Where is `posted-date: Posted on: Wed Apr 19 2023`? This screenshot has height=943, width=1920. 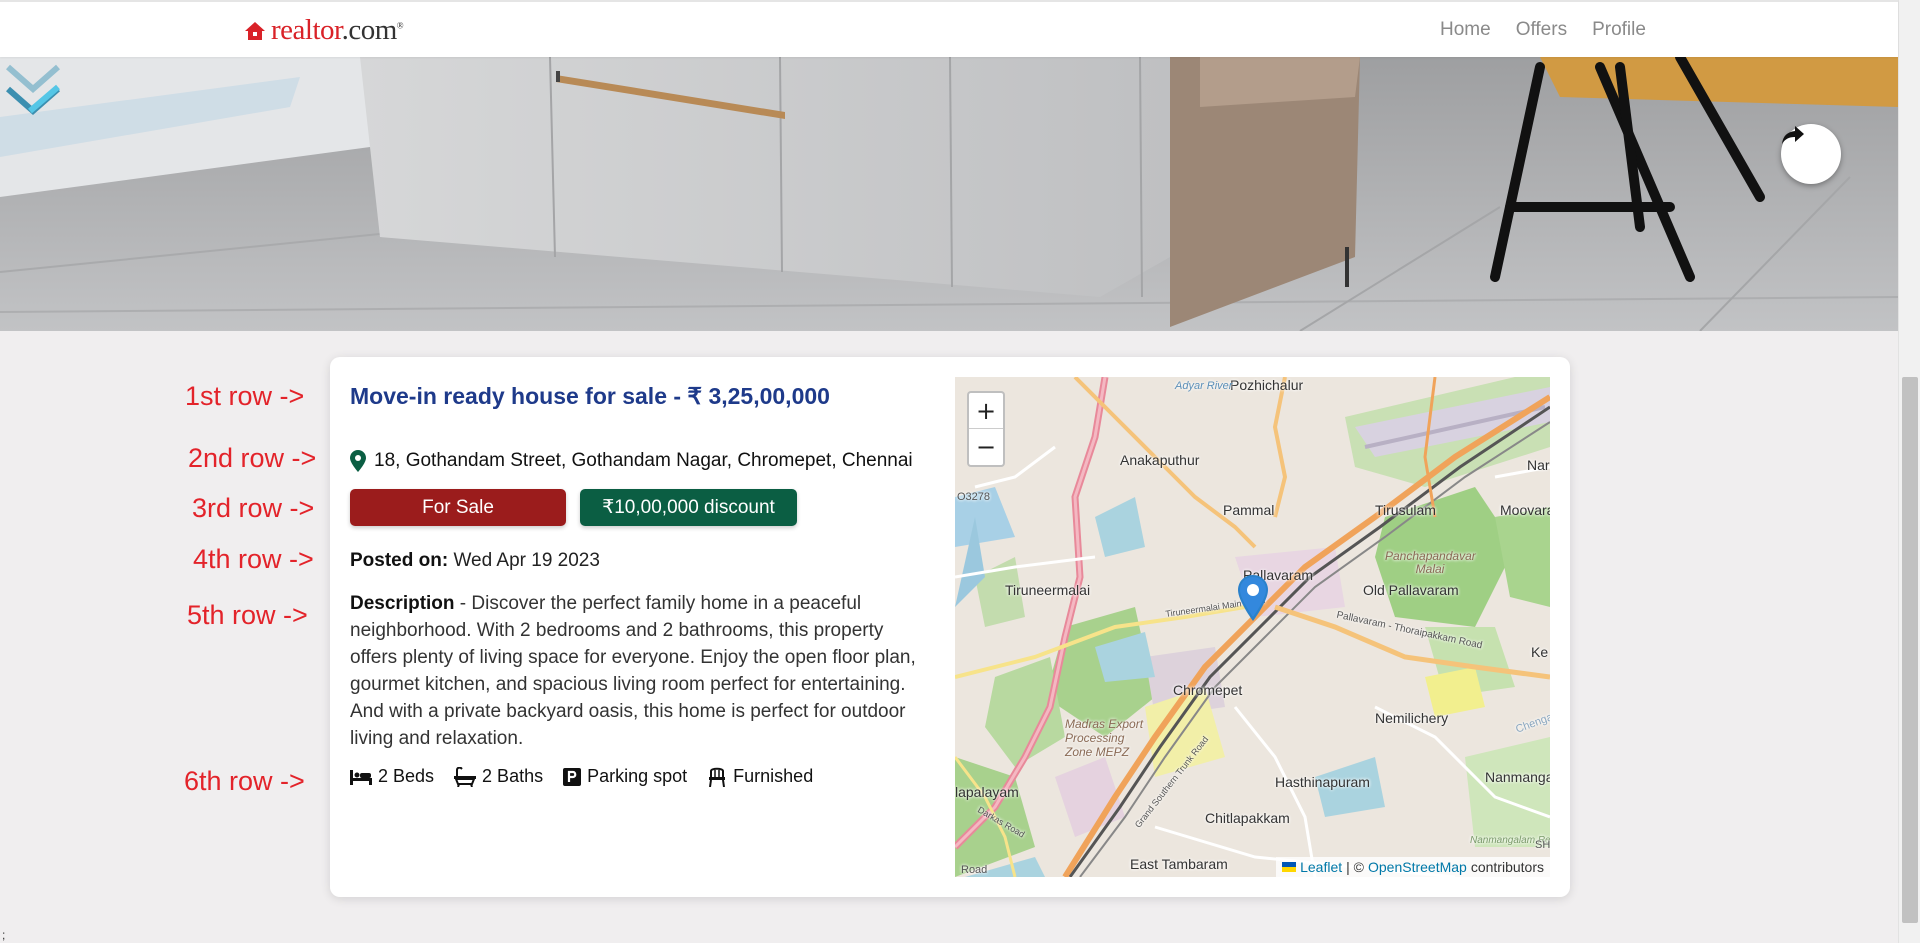 posted-date: Posted on: Wed Apr 19 2023 is located at coordinates (475, 561).